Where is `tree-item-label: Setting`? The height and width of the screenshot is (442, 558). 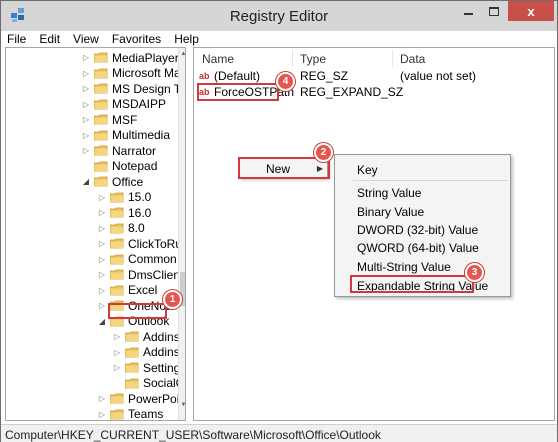 tree-item-label: Setting is located at coordinates (162, 367).